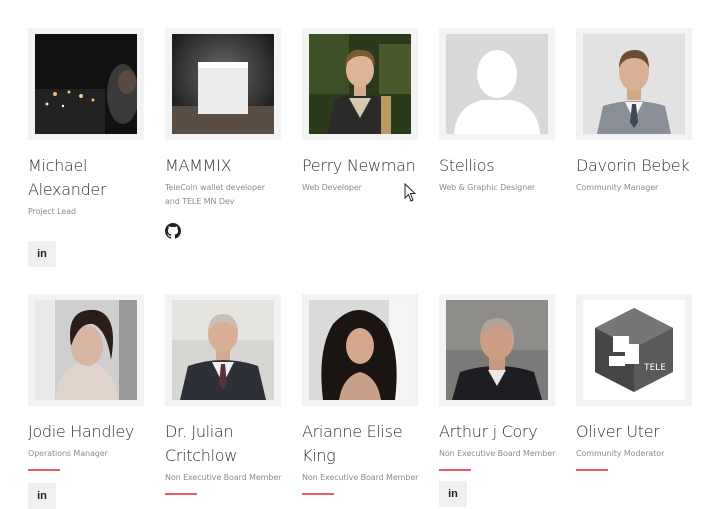 The image size is (710, 509). Describe the element at coordinates (488, 431) in the screenshot. I see `member-name: Arthur j Cory` at that location.